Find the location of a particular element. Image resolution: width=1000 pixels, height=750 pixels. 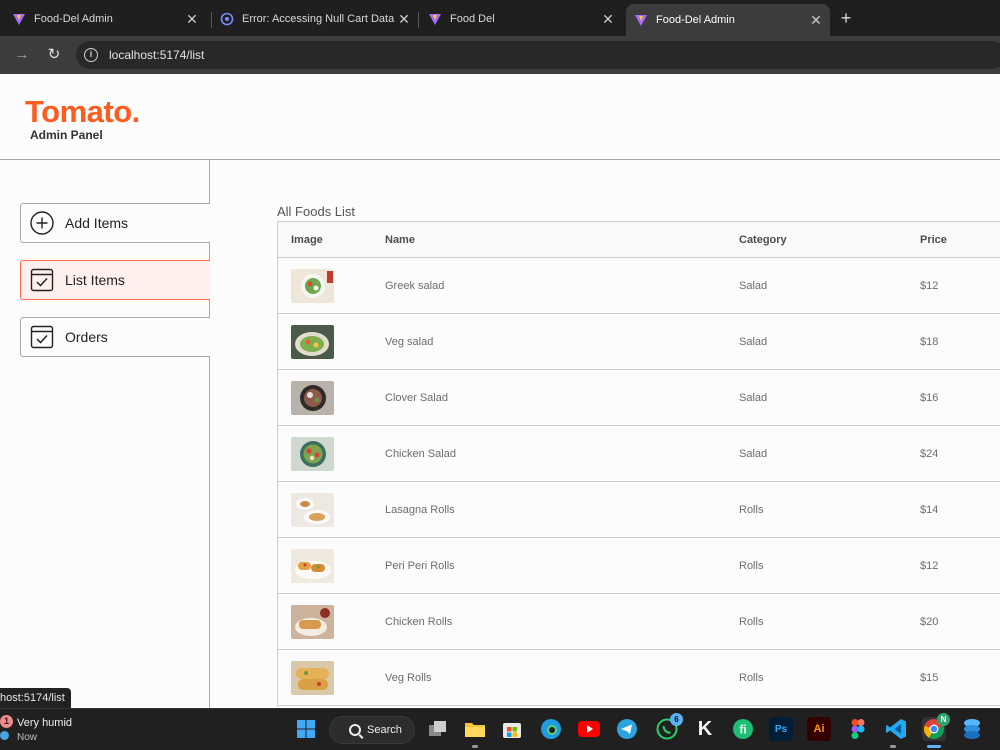

k-app-icon: K is located at coordinates (705, 729).